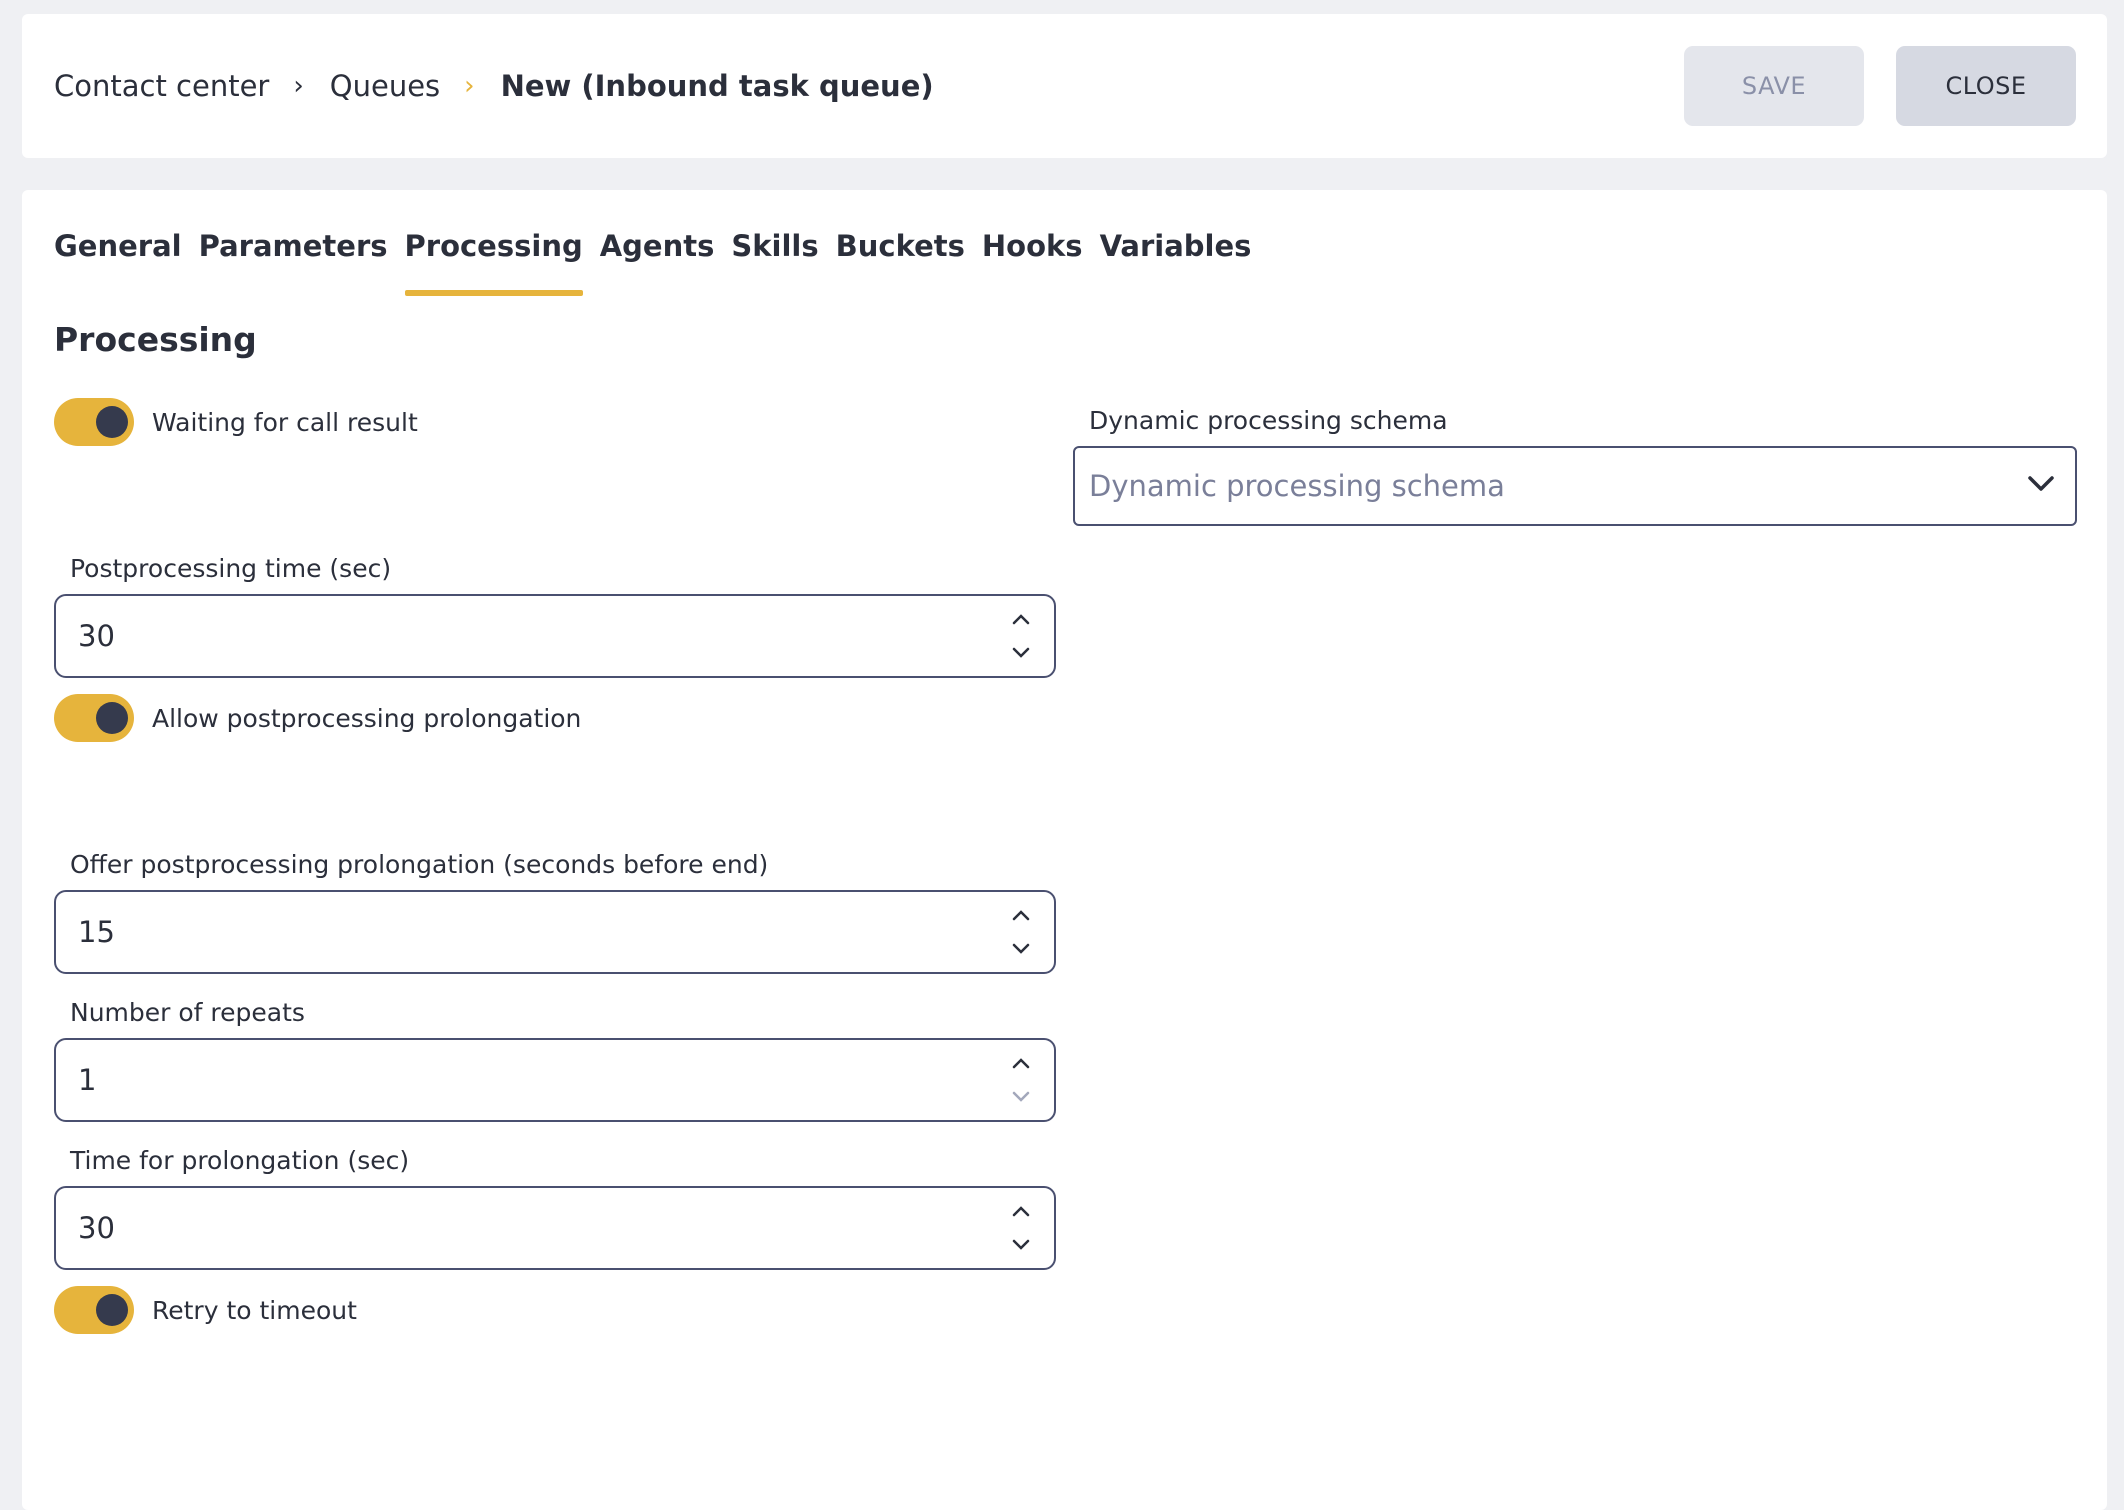 This screenshot has height=1510, width=2124. I want to click on allow-prolongation-toggle, so click(94, 718).